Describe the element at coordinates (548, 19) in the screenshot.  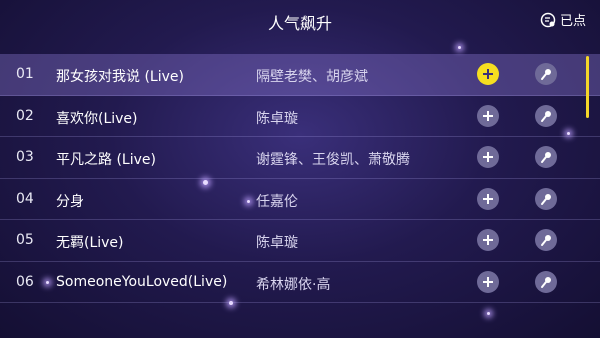
I see `ordered-list-icon` at that location.